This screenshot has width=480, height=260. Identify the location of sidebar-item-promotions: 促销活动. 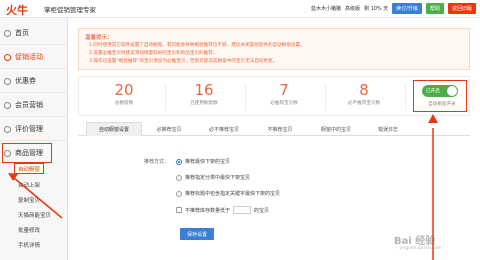
(34, 57).